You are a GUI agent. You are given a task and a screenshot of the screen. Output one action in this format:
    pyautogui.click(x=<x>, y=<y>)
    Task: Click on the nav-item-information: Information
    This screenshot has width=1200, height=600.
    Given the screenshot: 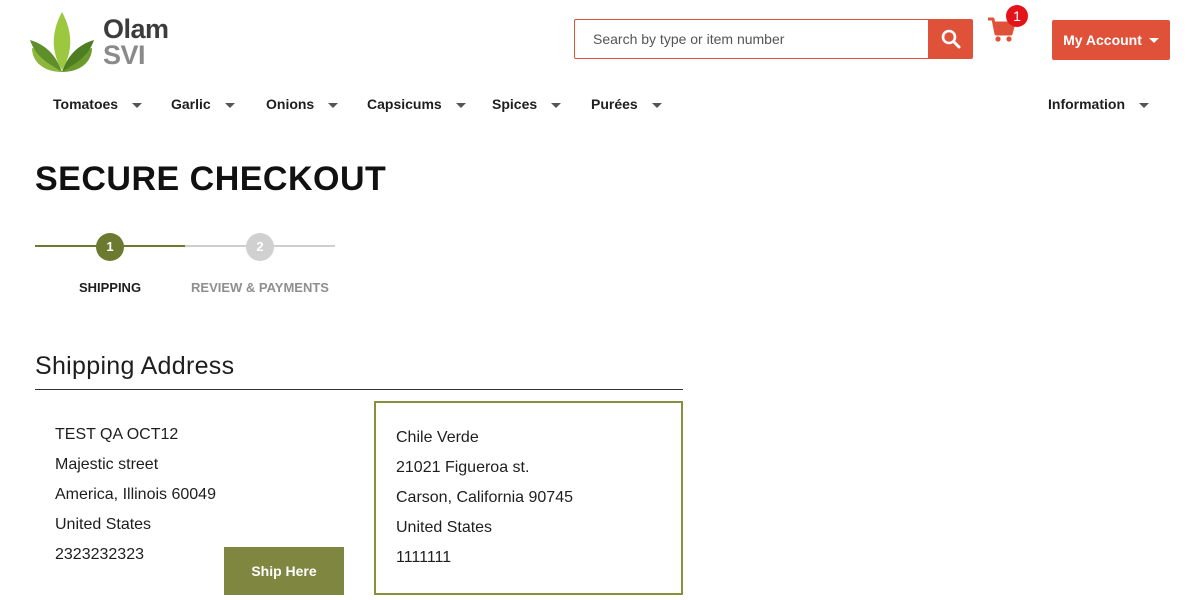 What is the action you would take?
    pyautogui.click(x=1098, y=104)
    